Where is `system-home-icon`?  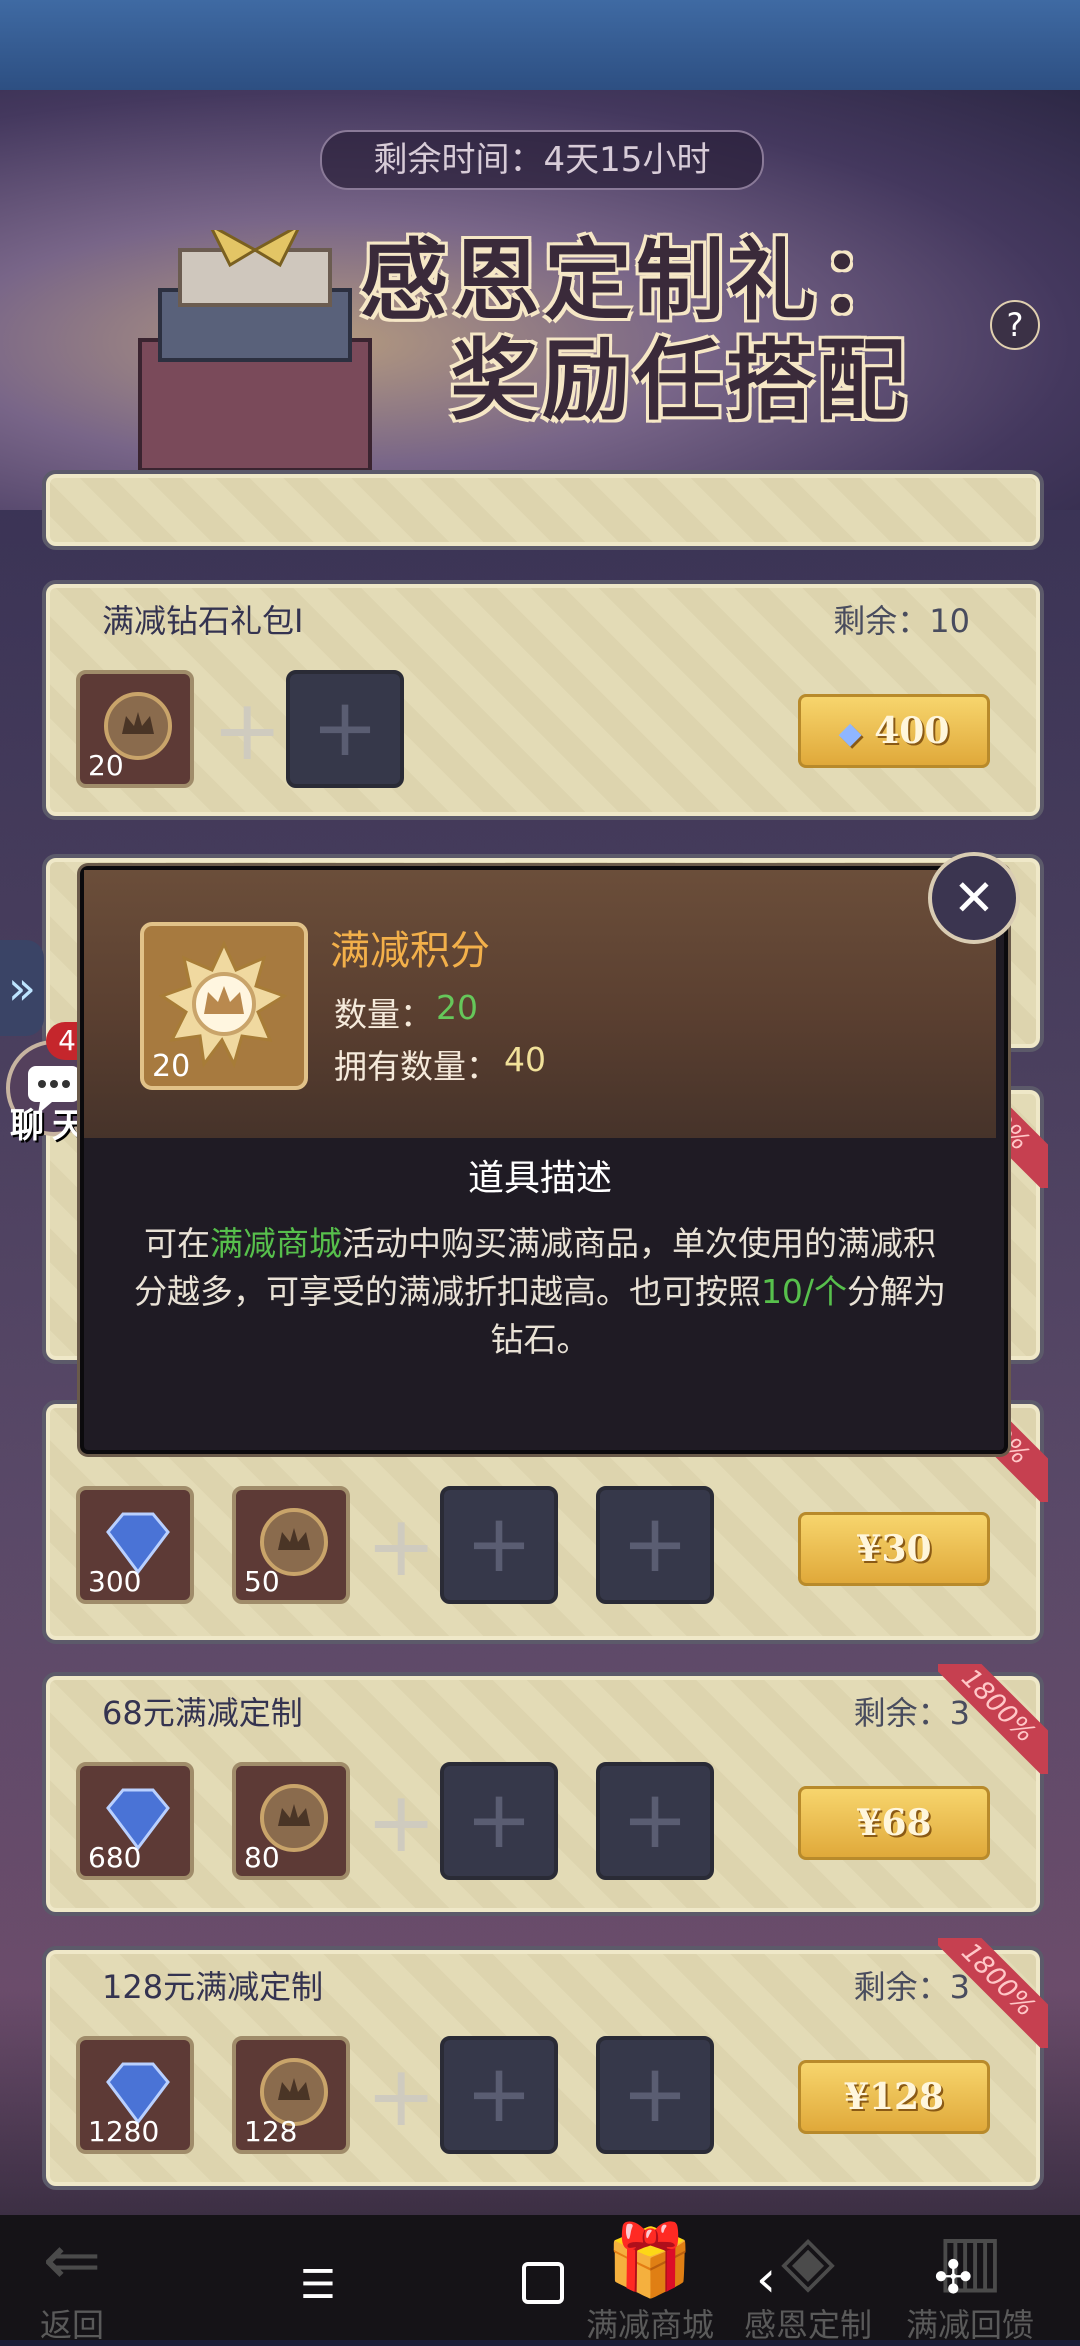
system-home-icon is located at coordinates (543, 2283).